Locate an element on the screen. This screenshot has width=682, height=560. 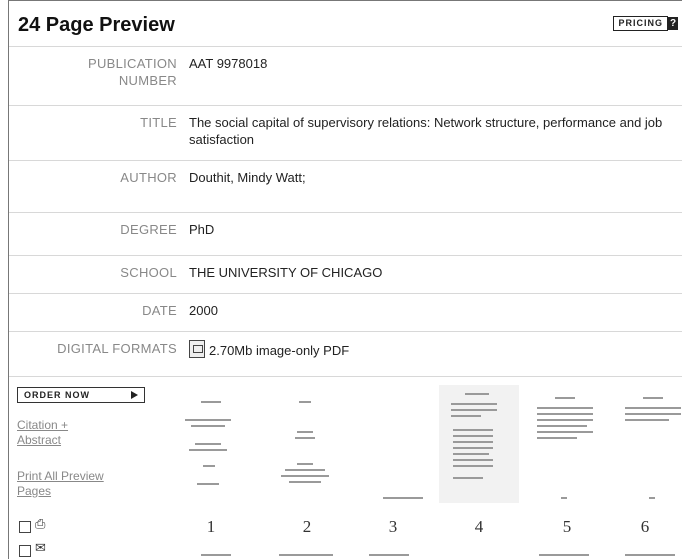
field-label: TITLE is located at coordinates (158, 122).